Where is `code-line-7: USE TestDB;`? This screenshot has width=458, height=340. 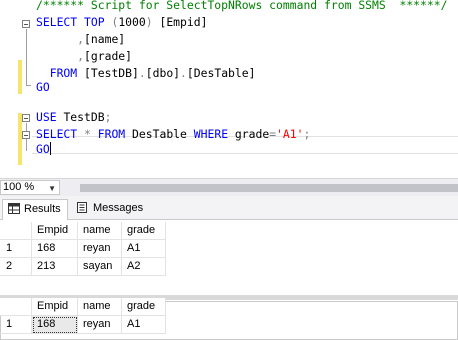 code-line-7: USE TestDB; is located at coordinates (73, 117).